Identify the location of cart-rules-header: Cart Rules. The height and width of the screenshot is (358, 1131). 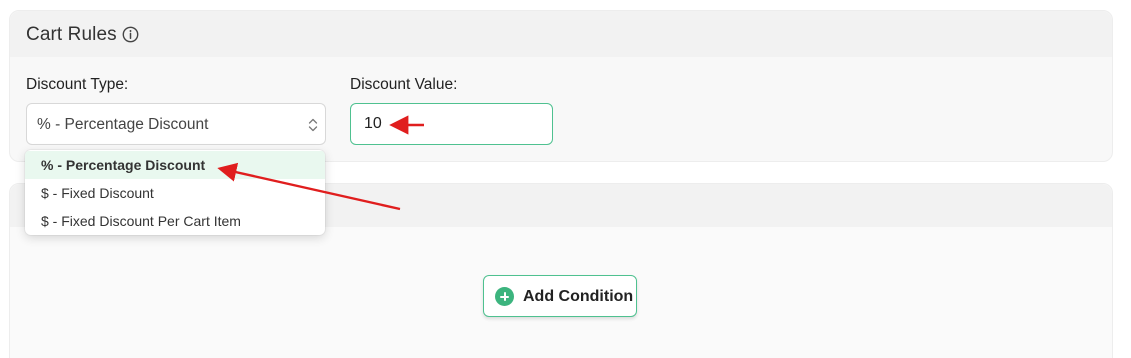
(561, 34).